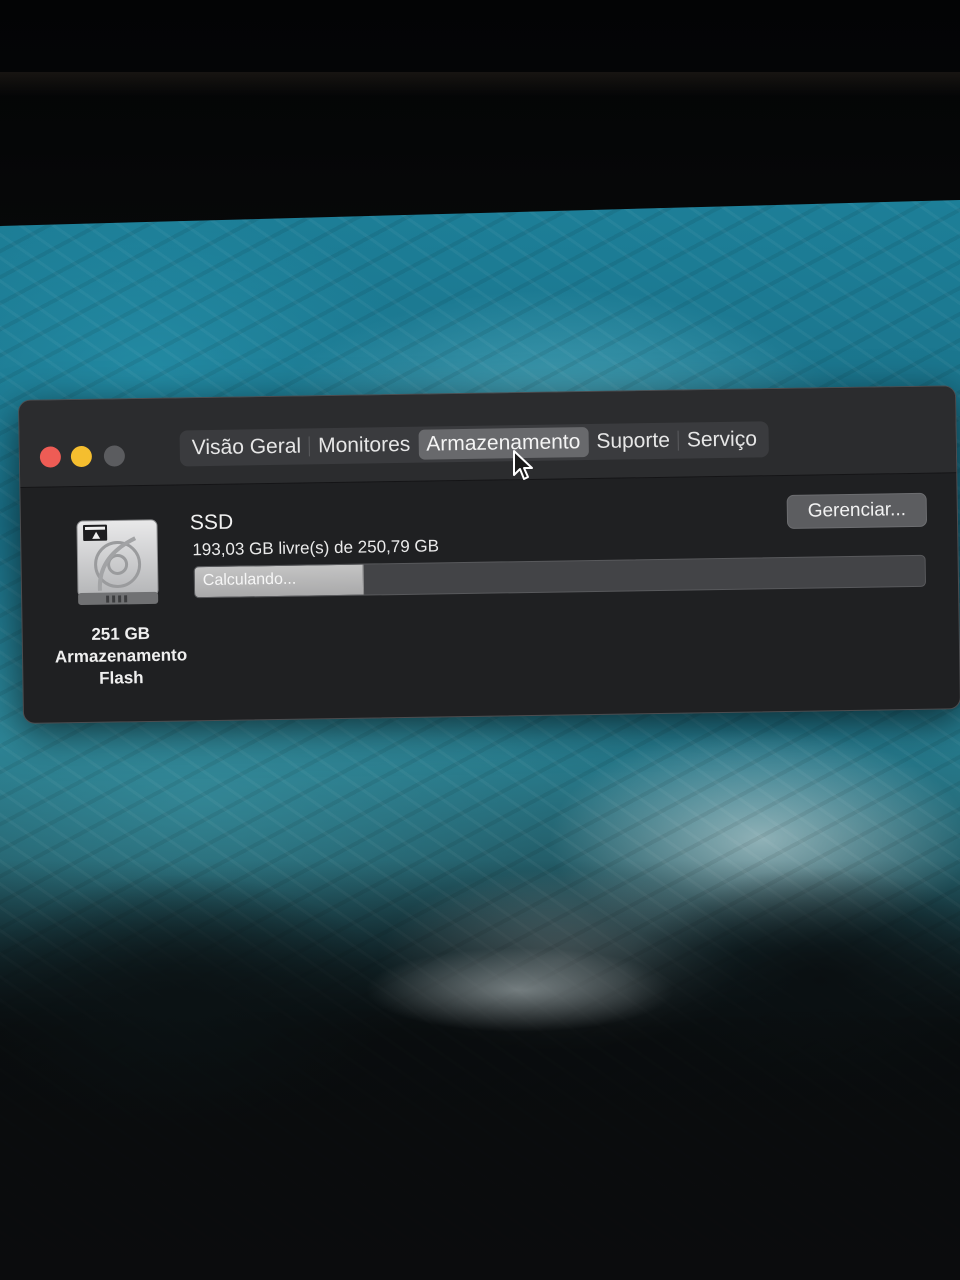 The height and width of the screenshot is (1280, 960). What do you see at coordinates (480, 84) in the screenshot?
I see `bezel-edge` at bounding box center [480, 84].